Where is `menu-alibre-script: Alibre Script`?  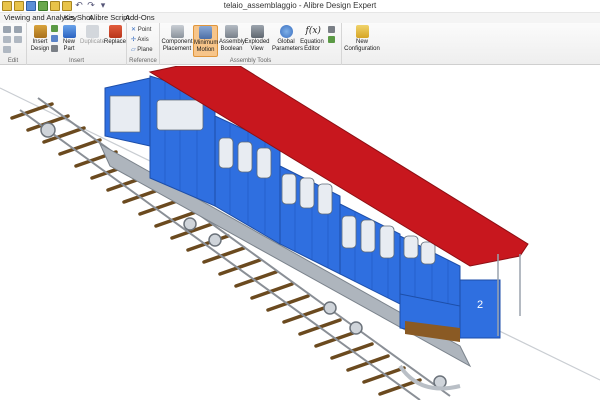
menu-alibre-script: Alibre Script is located at coordinates (109, 17).